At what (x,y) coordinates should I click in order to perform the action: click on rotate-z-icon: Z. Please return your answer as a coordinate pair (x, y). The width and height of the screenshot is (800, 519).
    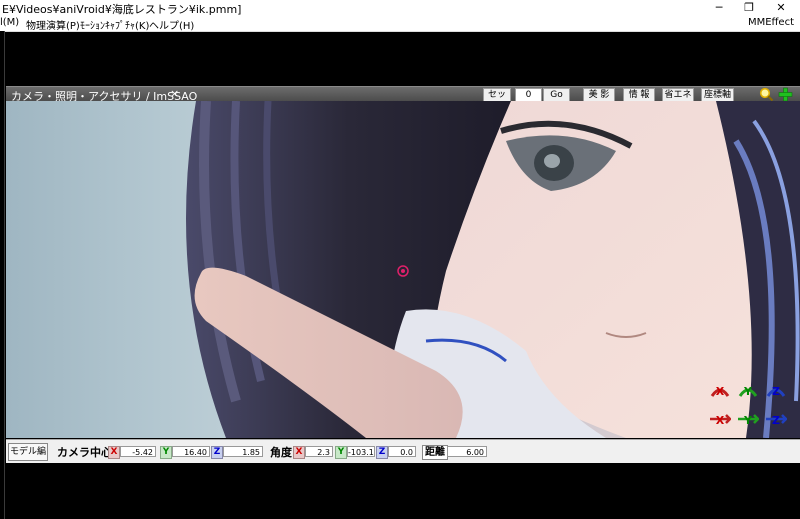
    Looking at the image, I should click on (776, 391).